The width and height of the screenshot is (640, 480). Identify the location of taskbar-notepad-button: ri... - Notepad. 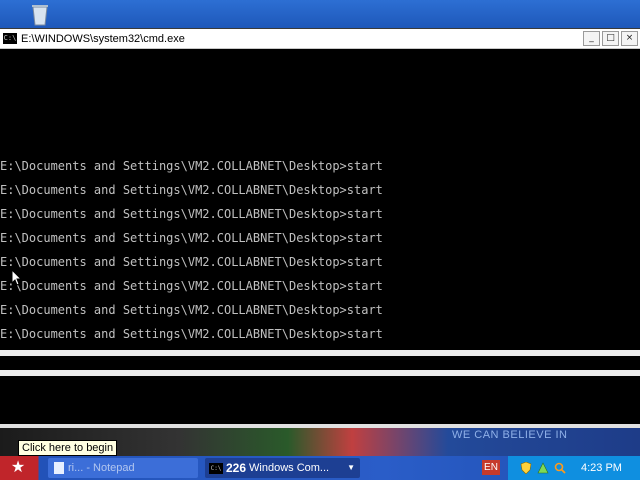
(123, 468).